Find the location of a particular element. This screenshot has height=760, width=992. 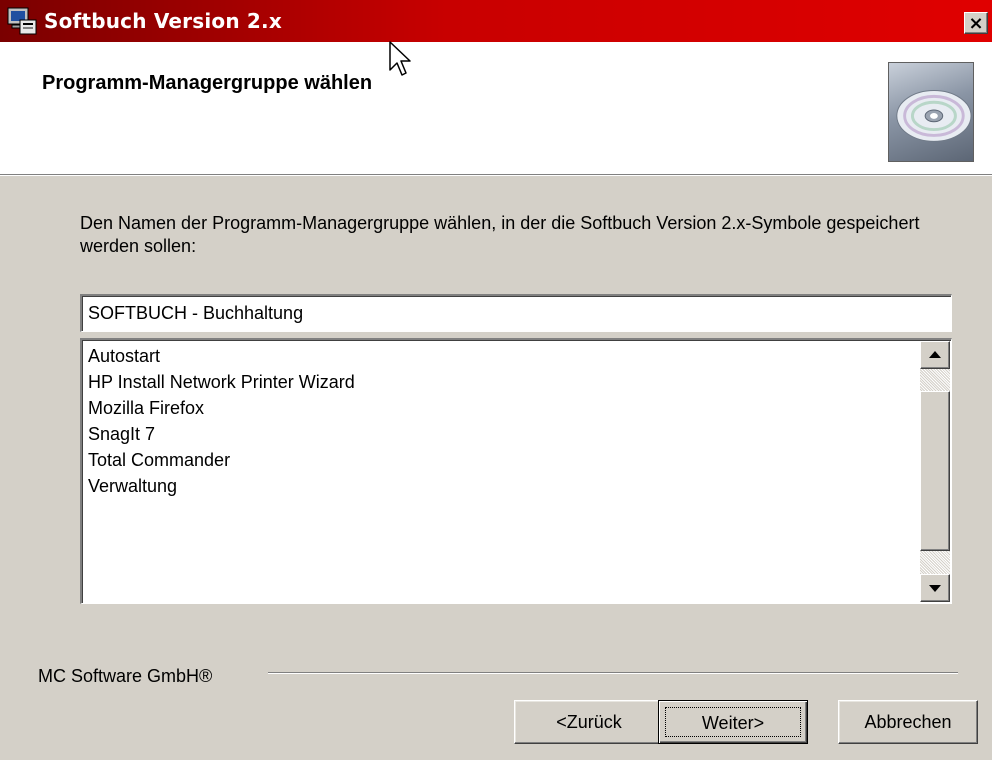

arrow-up-icon is located at coordinates (935, 354).